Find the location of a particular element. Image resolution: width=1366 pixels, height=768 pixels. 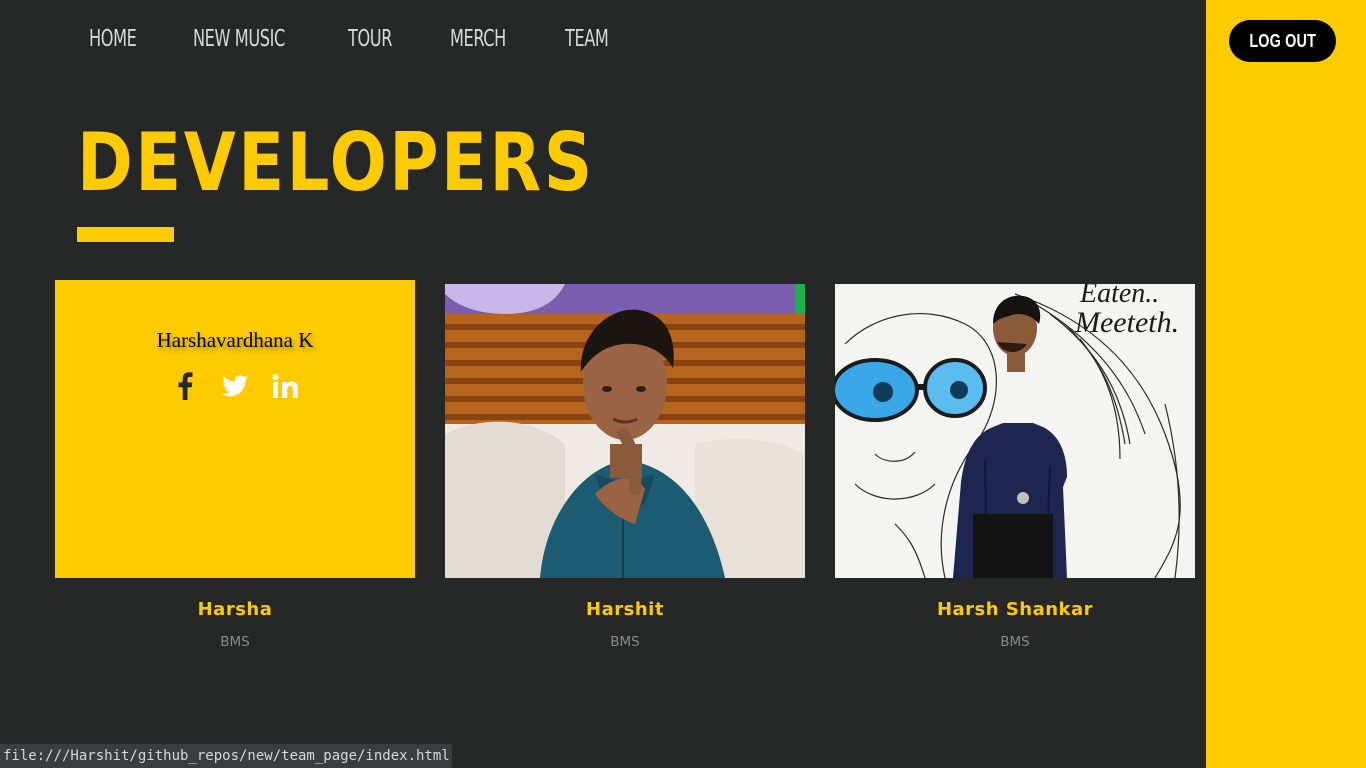

developer-org-harshit: BMS is located at coordinates (625, 642).